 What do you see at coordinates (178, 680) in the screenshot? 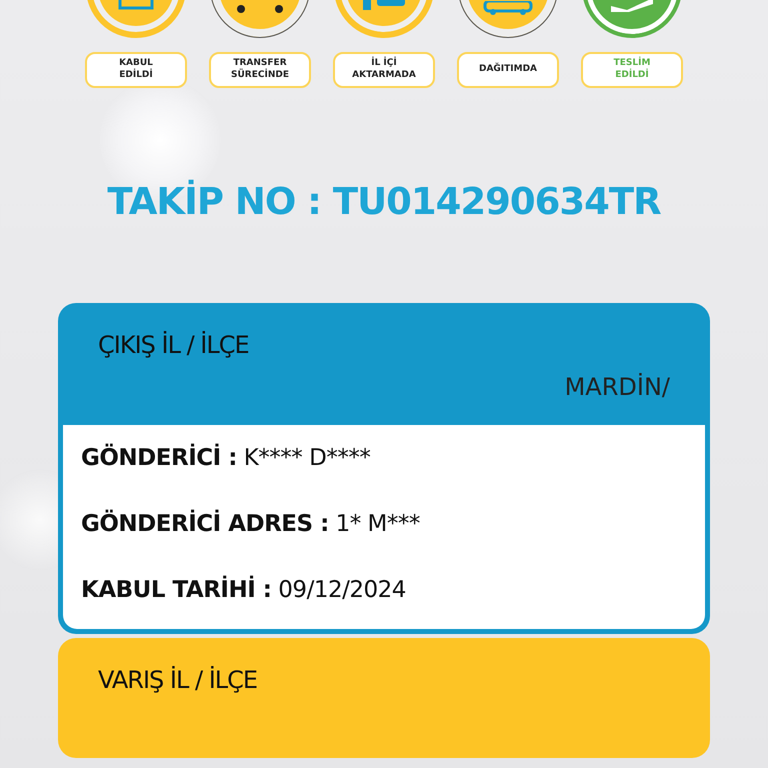
I see `card-title: VARIŞ İL / İLÇE` at bounding box center [178, 680].